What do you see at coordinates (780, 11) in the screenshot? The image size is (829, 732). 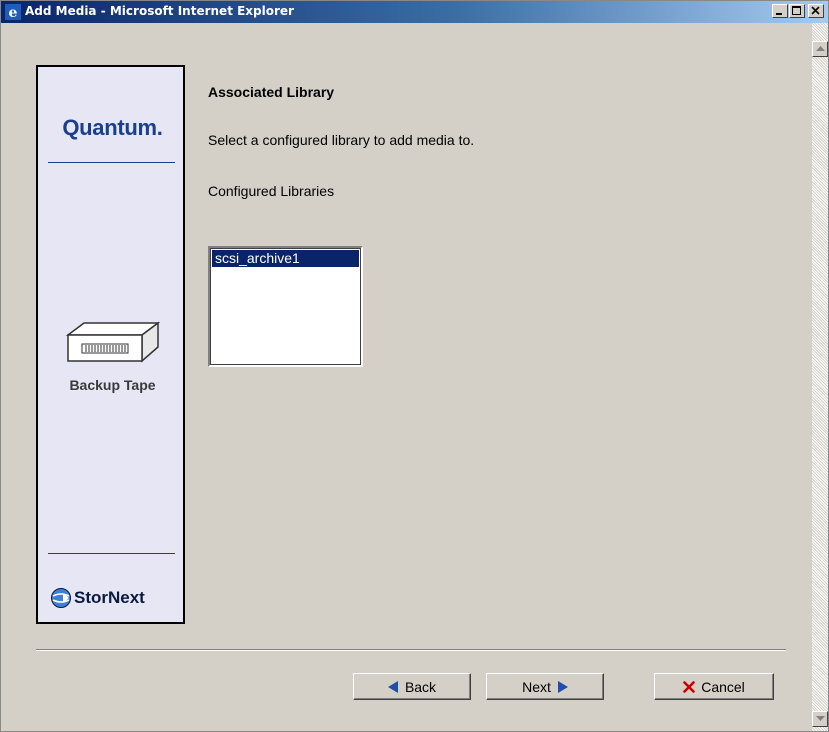 I see `minimize-button` at bounding box center [780, 11].